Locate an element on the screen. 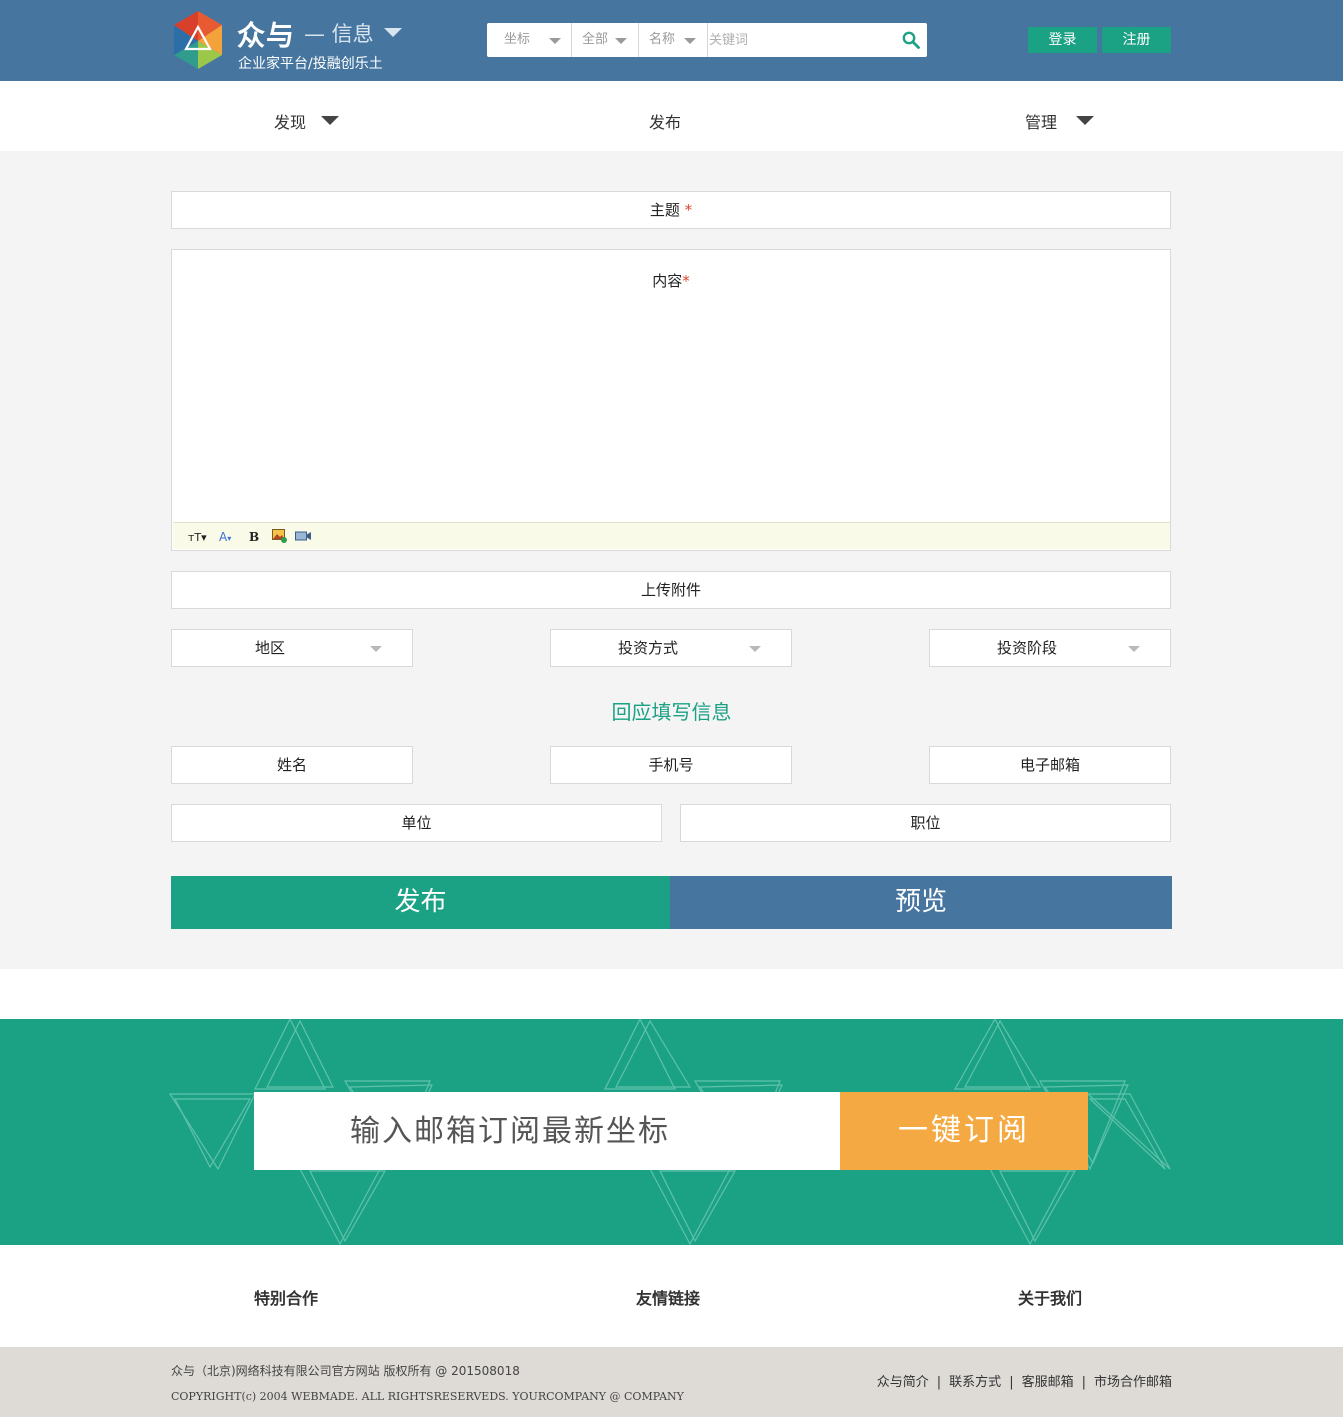 Image resolution: width=1343 pixels, height=1417 pixels. logo-icon is located at coordinates (198, 41).